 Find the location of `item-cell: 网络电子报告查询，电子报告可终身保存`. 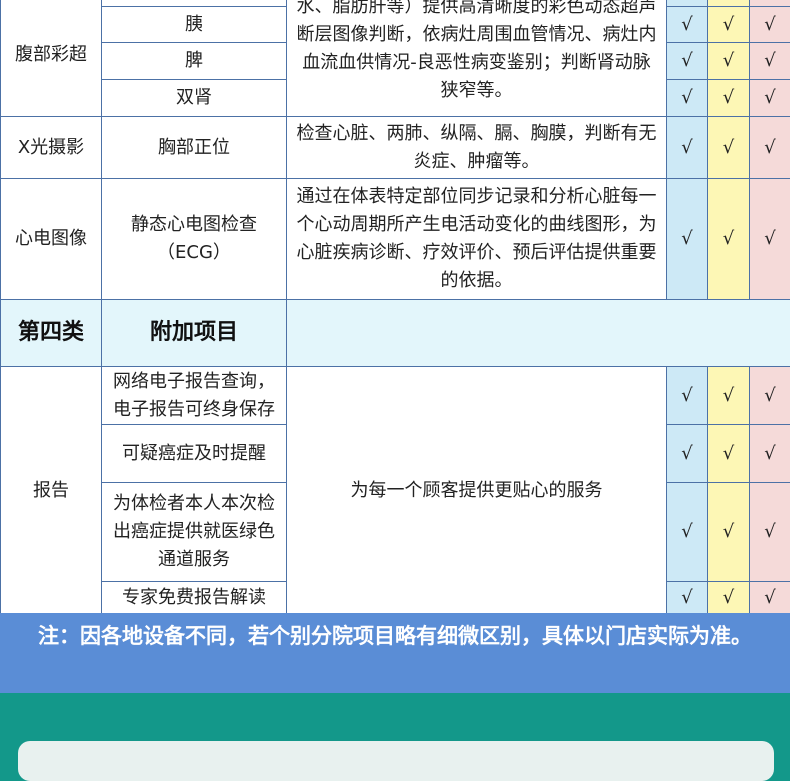

item-cell: 网络电子报告查询，电子报告可终身保存 is located at coordinates (194, 396).